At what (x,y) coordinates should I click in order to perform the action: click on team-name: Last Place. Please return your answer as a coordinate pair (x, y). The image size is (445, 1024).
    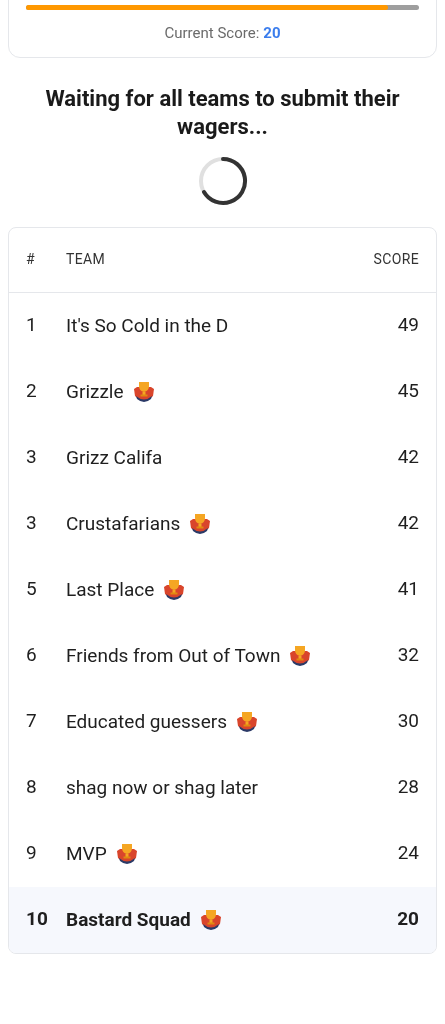
    Looking at the image, I should click on (110, 589).